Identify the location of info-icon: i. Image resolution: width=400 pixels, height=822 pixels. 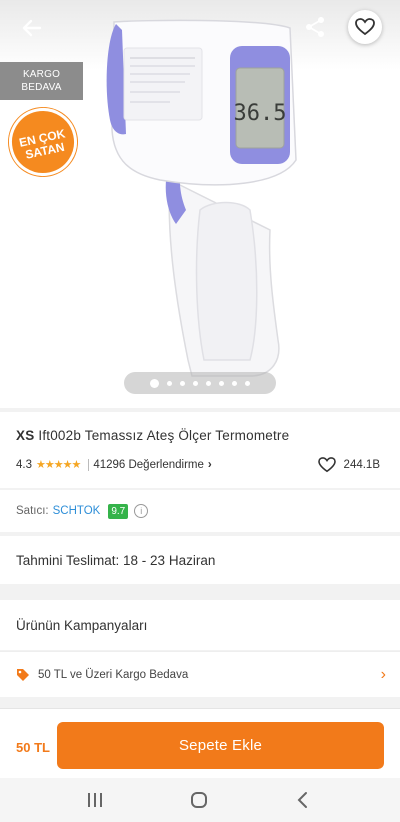
(141, 511).